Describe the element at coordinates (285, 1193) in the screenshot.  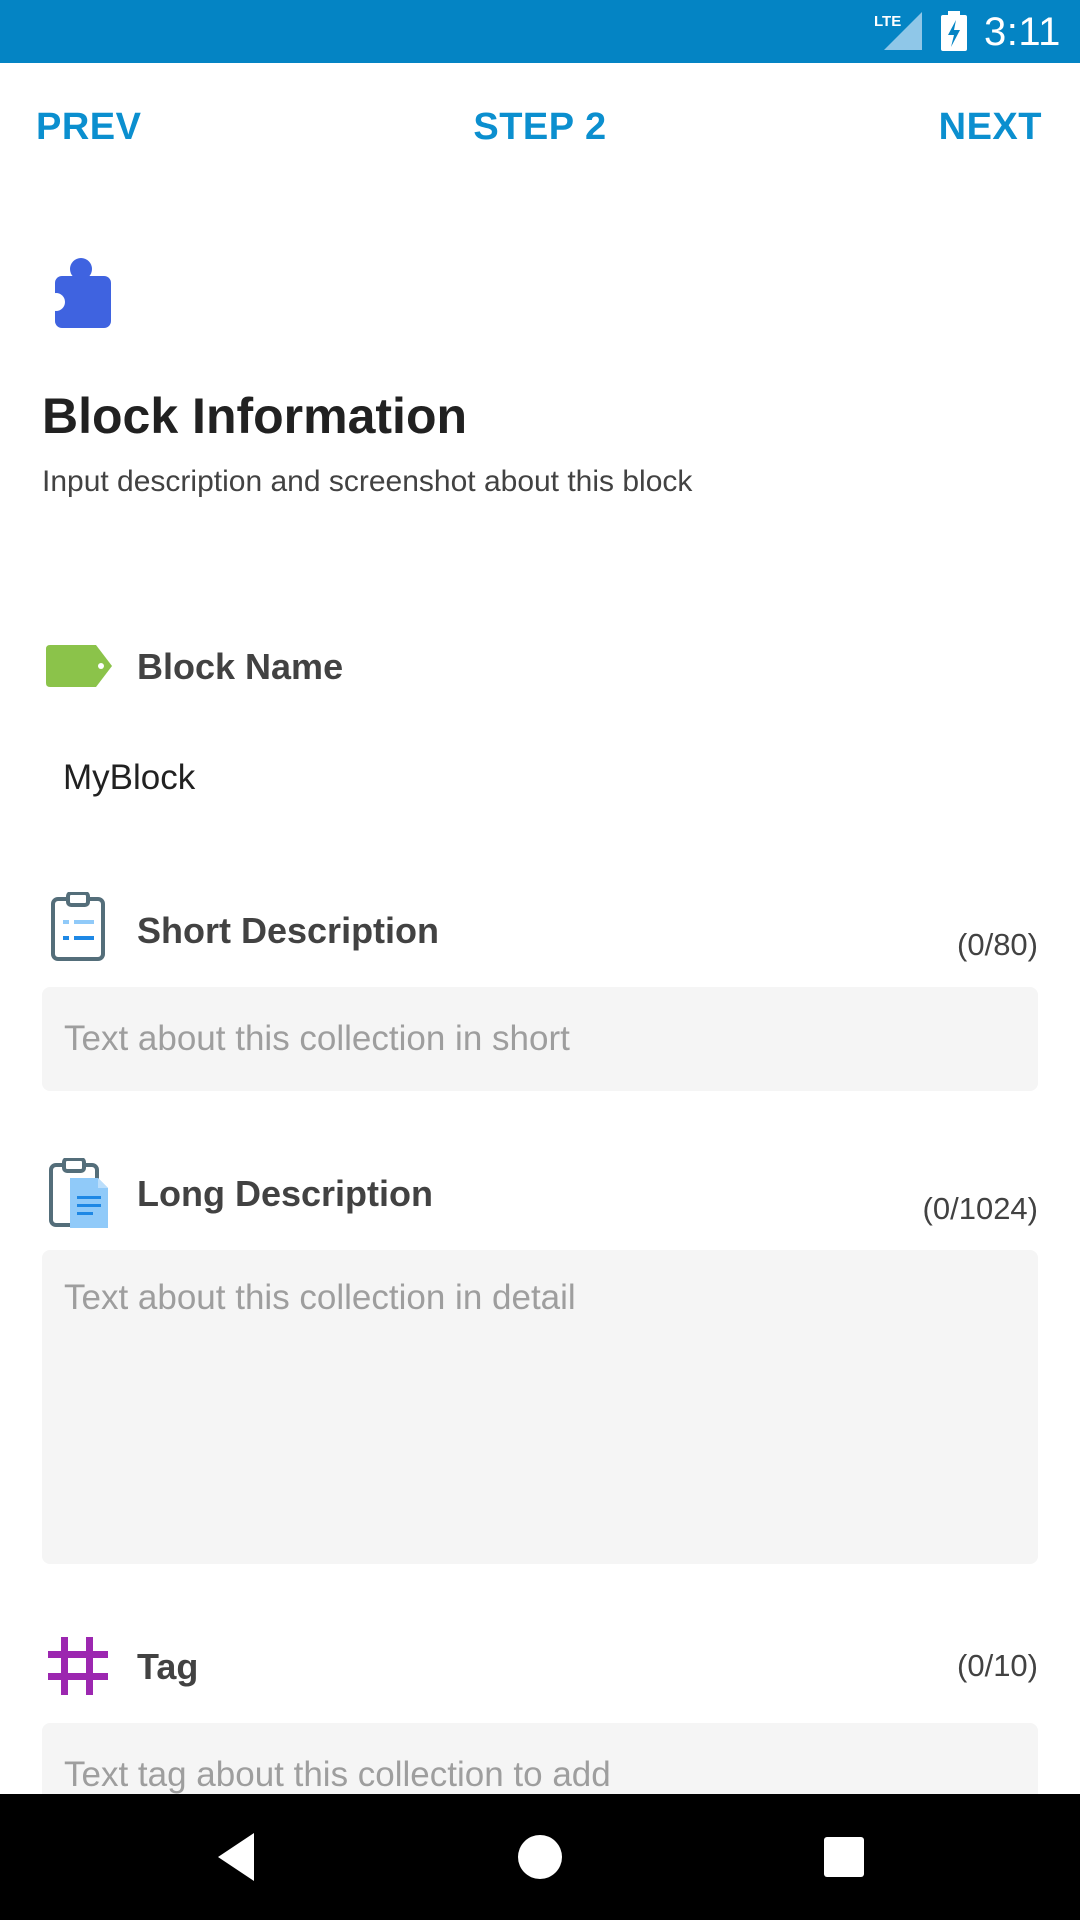
I see `long-description-label: Long Description` at that location.